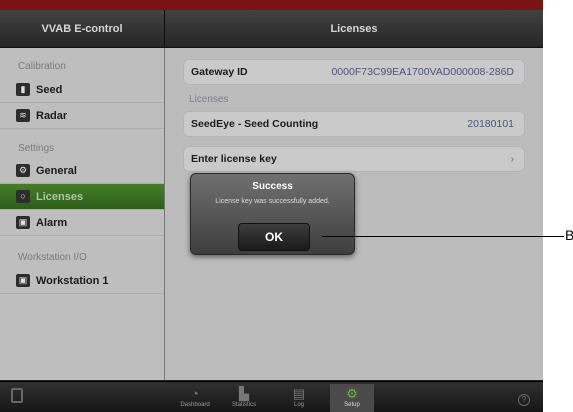  Describe the element at coordinates (352, 405) in the screenshot. I see `tab-label: Setup` at that location.